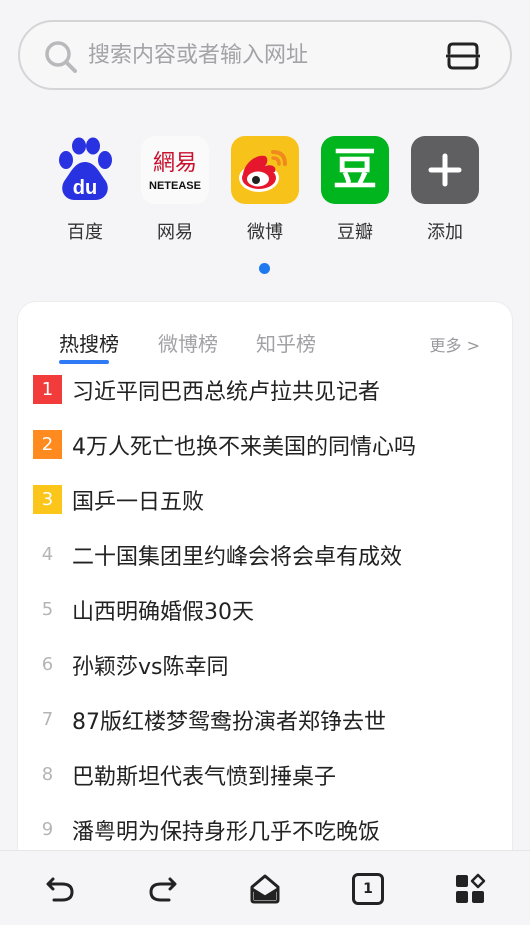 This screenshot has width=530, height=925. Describe the element at coordinates (355, 232) in the screenshot. I see `shortcut-label: 豆瓣` at that location.